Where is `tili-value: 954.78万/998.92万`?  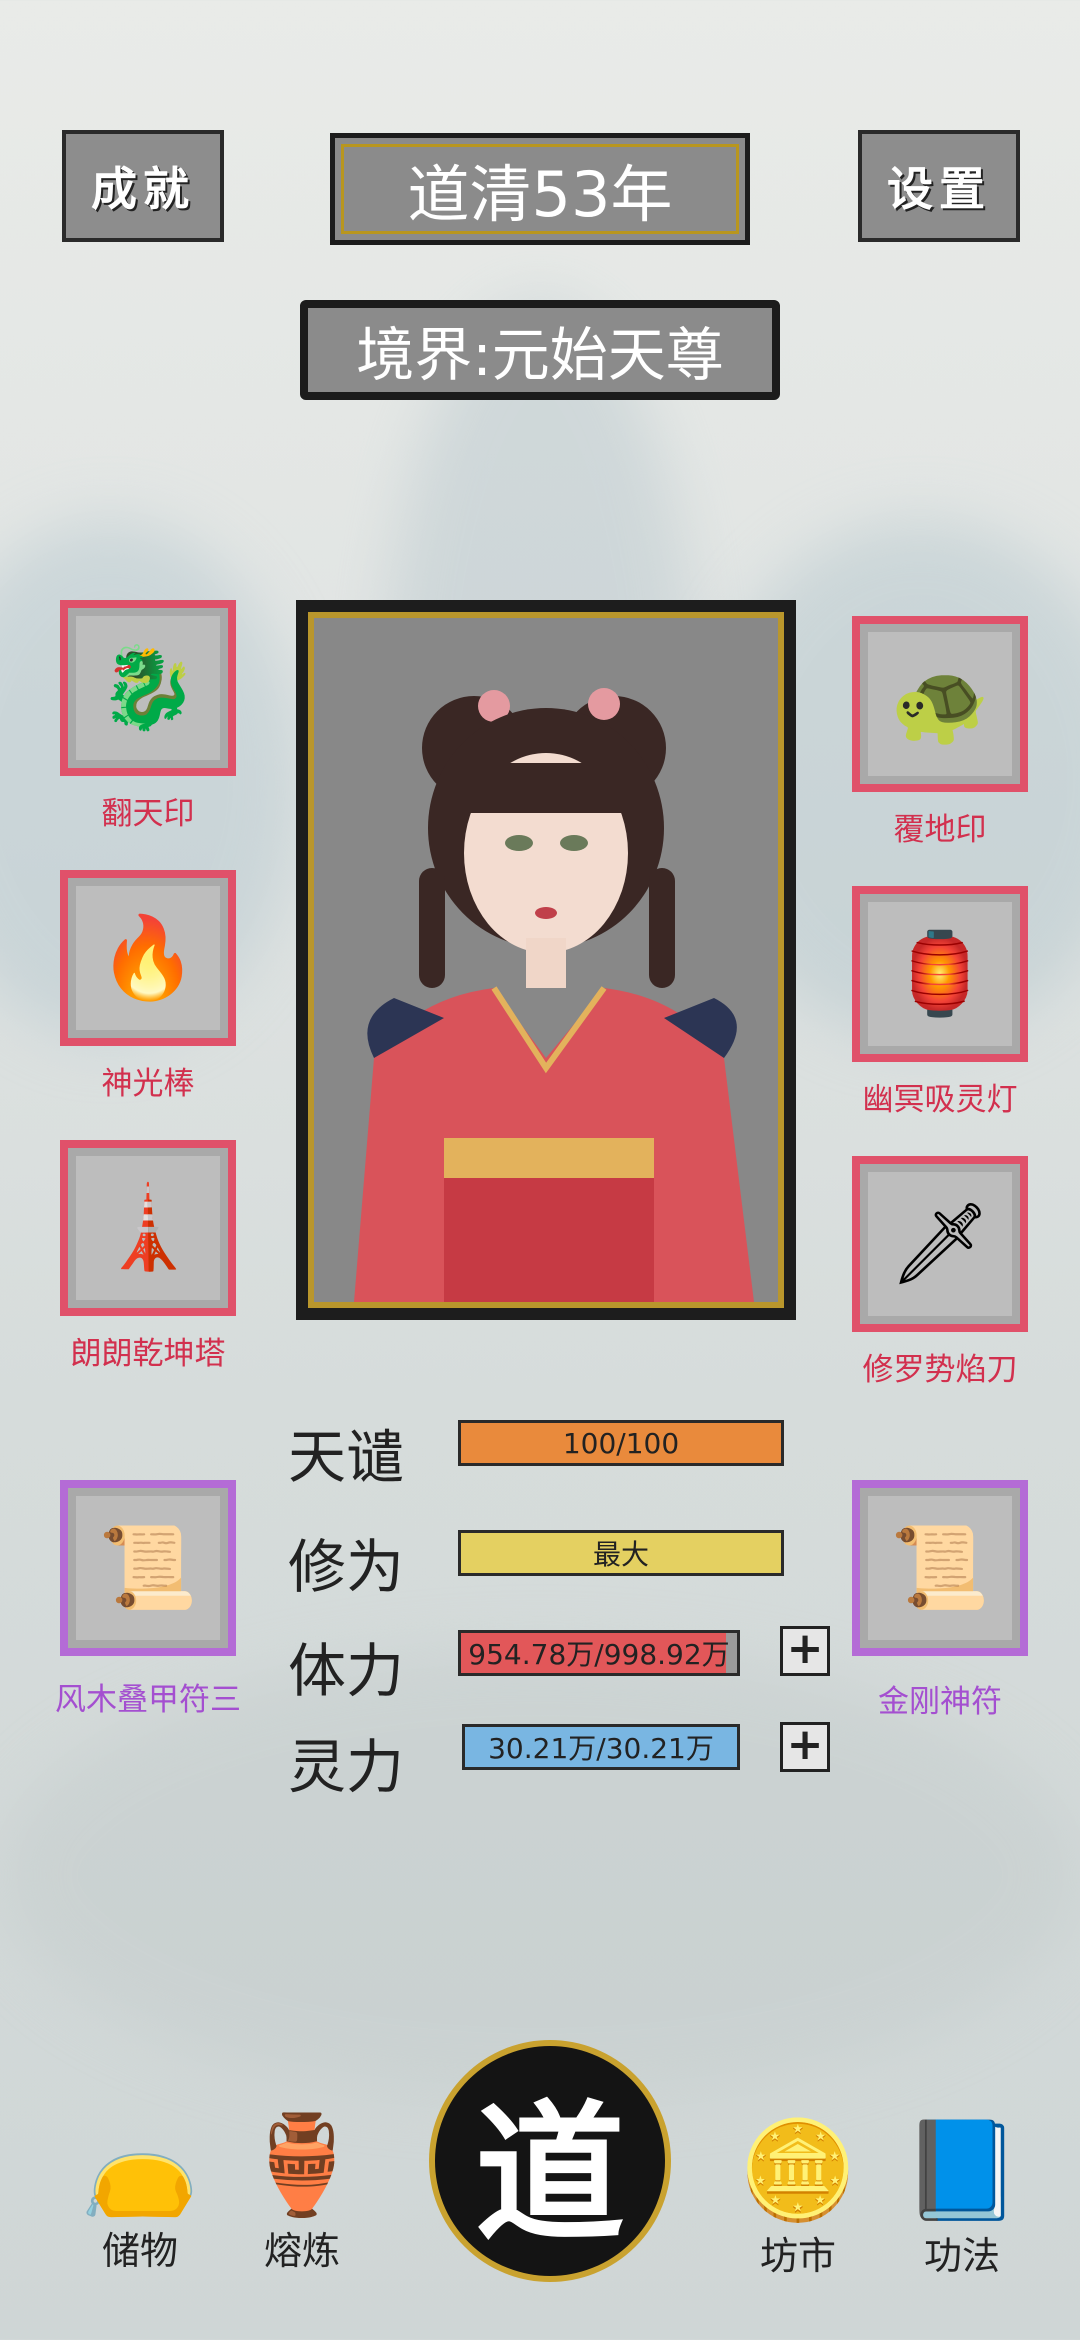
tili-value: 954.78万/998.92万 is located at coordinates (599, 1654).